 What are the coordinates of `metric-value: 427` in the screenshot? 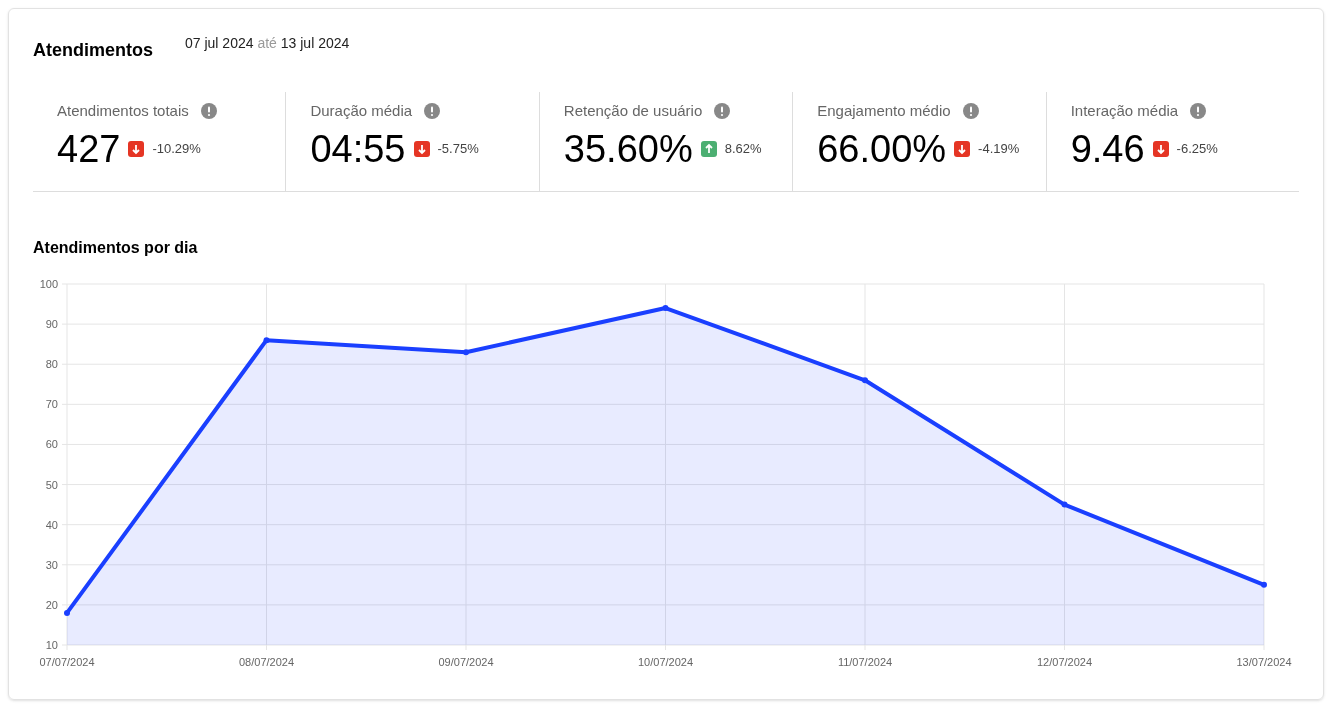 It's located at (89, 148).